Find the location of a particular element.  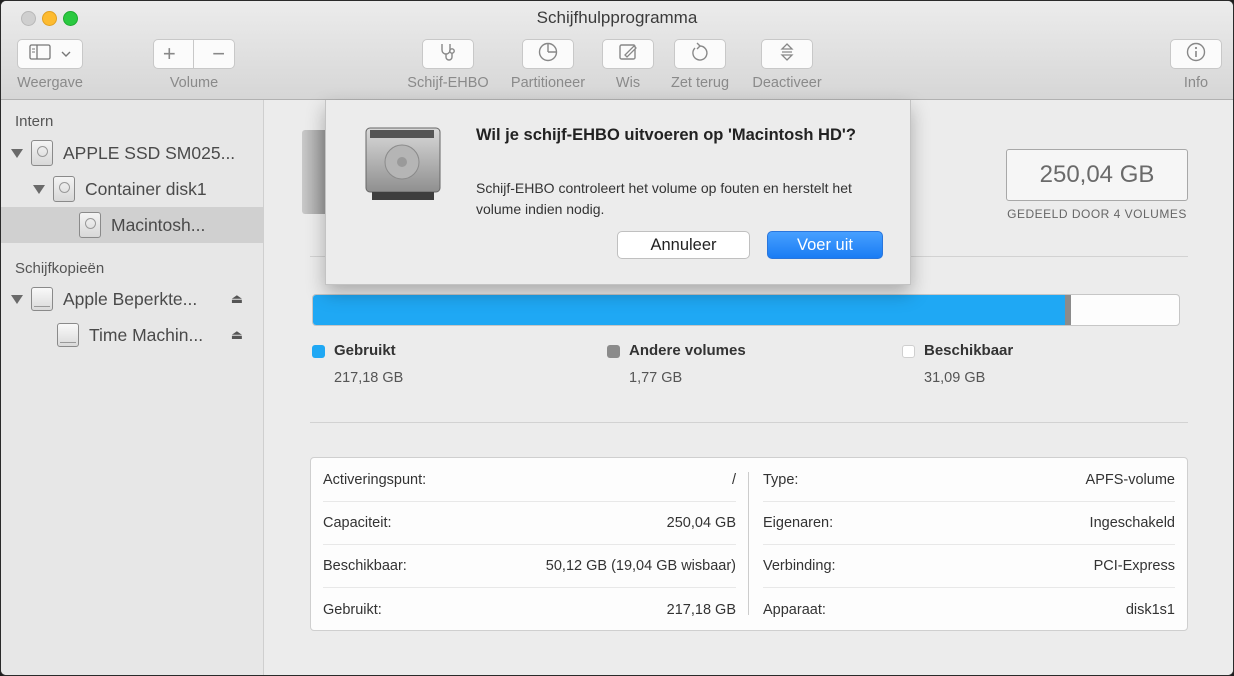

info-key: Eigenaren: is located at coordinates (798, 523).